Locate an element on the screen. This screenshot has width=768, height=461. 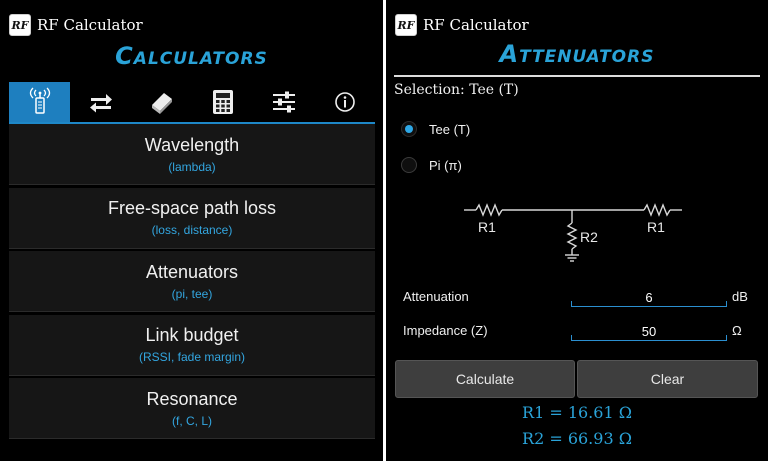
list-item-wavelength: Wavelength (lambda) is located at coordinates (192, 154).